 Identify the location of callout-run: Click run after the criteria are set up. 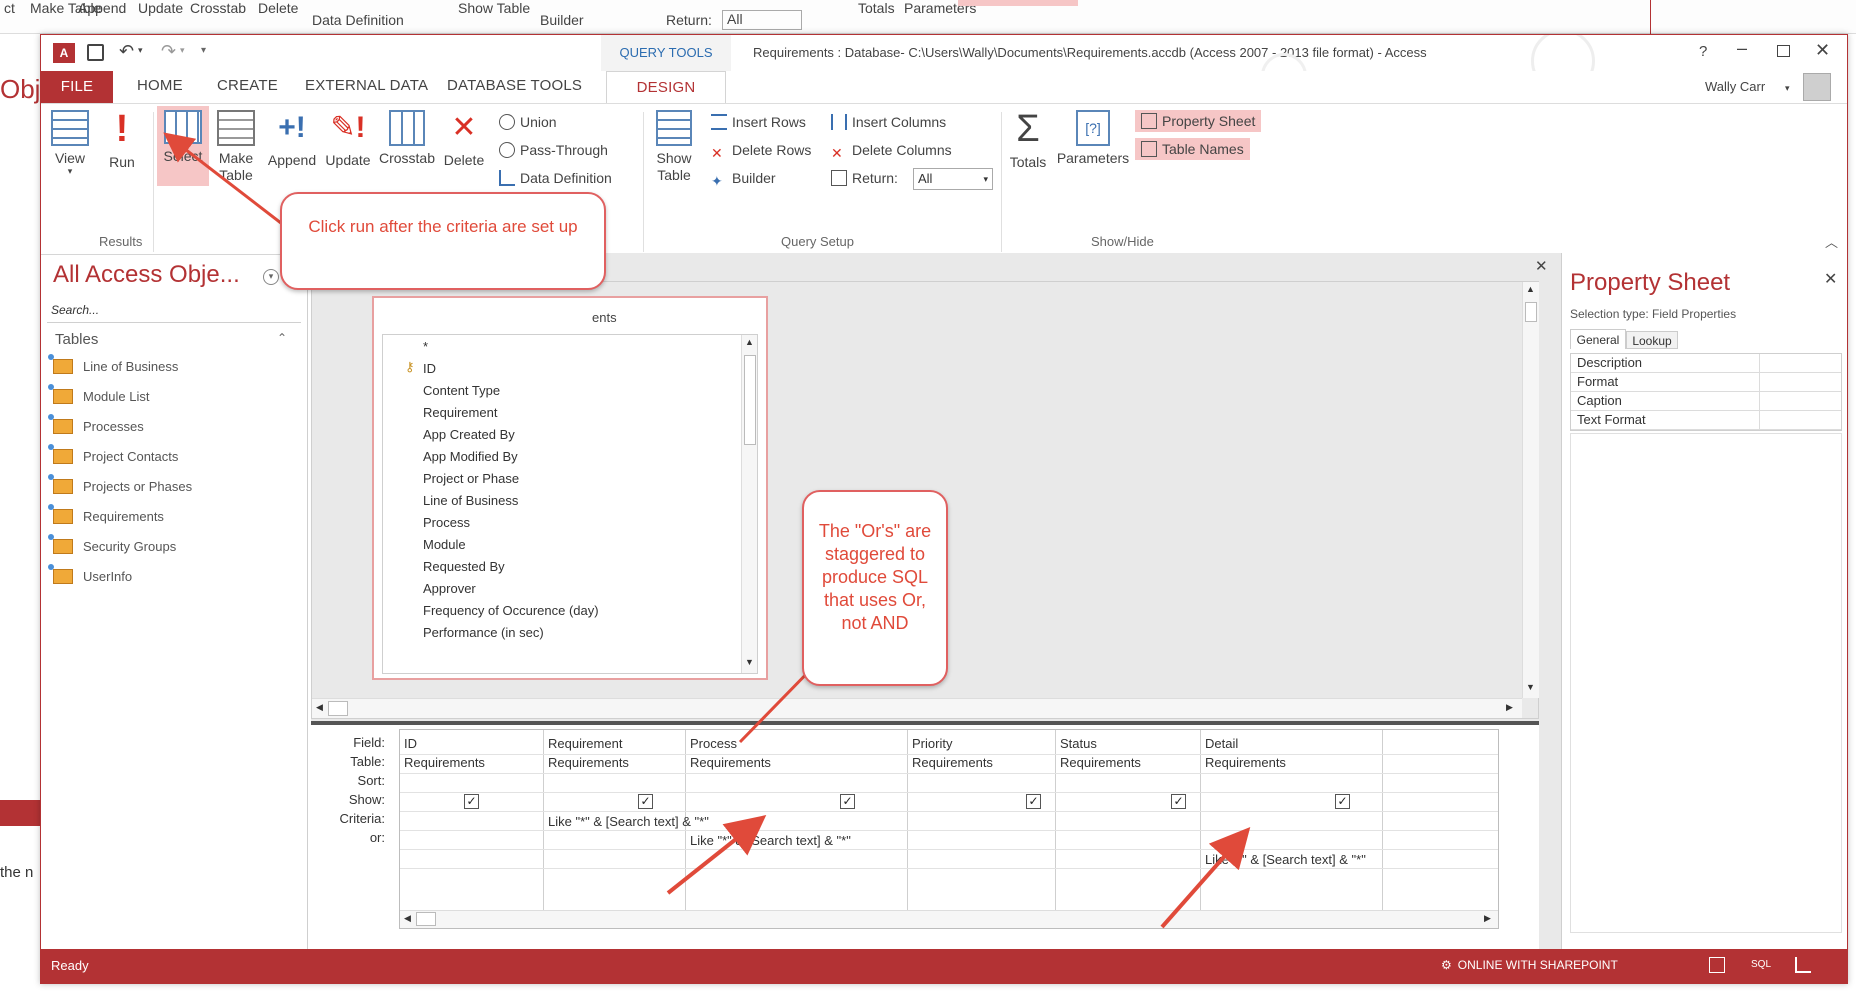
(443, 241).